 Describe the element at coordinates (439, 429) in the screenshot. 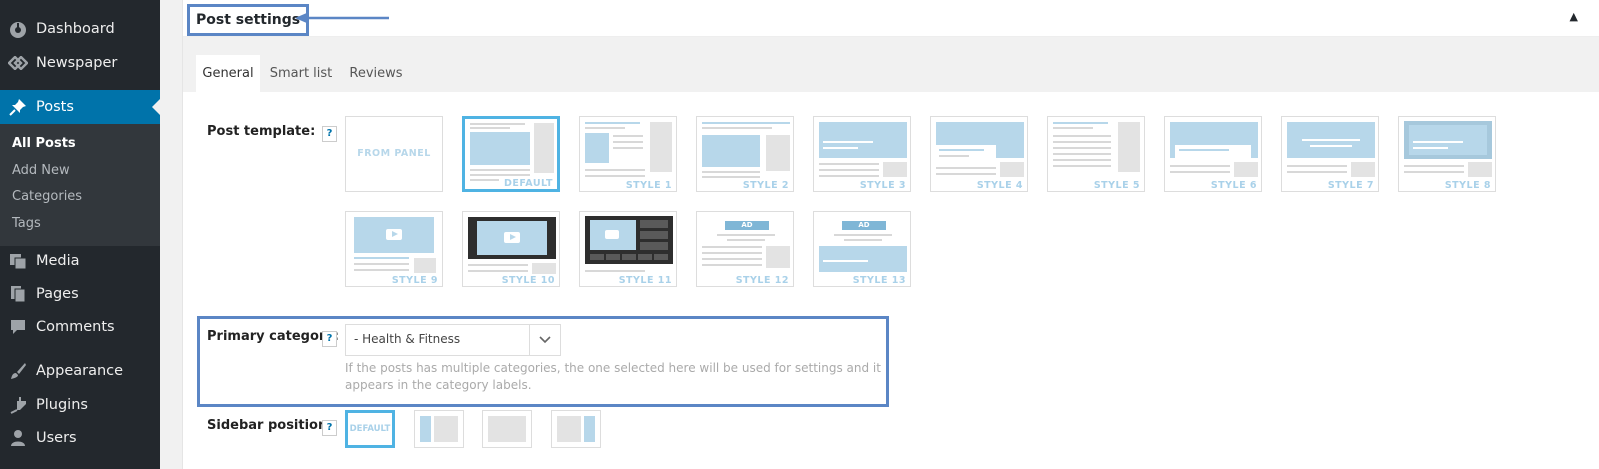

I see `sidebar-position-left` at that location.